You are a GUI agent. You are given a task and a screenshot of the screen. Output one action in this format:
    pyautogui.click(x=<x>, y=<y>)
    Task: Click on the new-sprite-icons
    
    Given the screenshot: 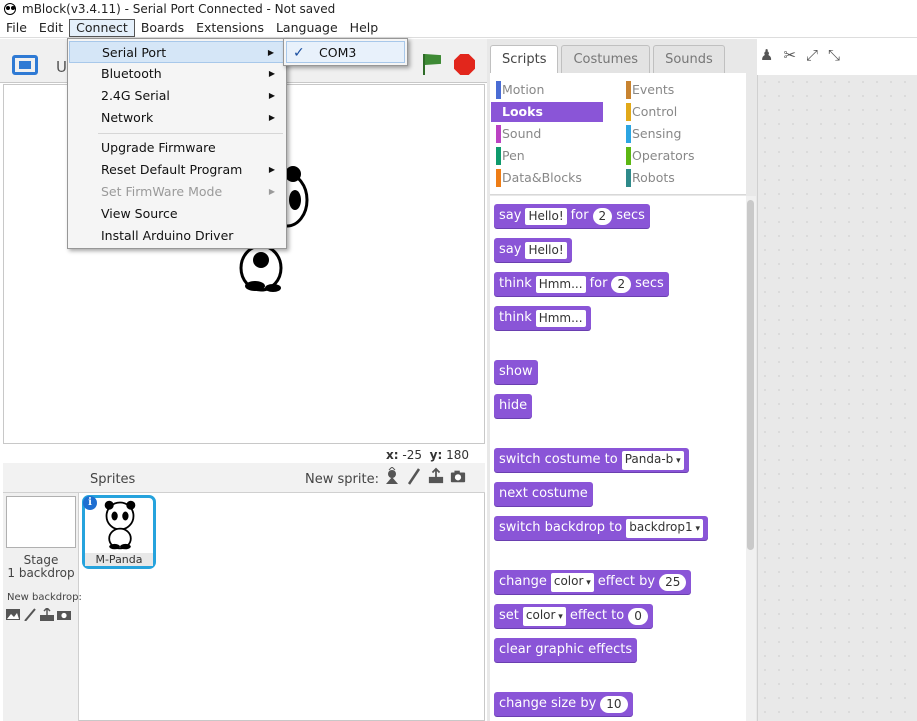 What is the action you would take?
    pyautogui.click(x=425, y=476)
    